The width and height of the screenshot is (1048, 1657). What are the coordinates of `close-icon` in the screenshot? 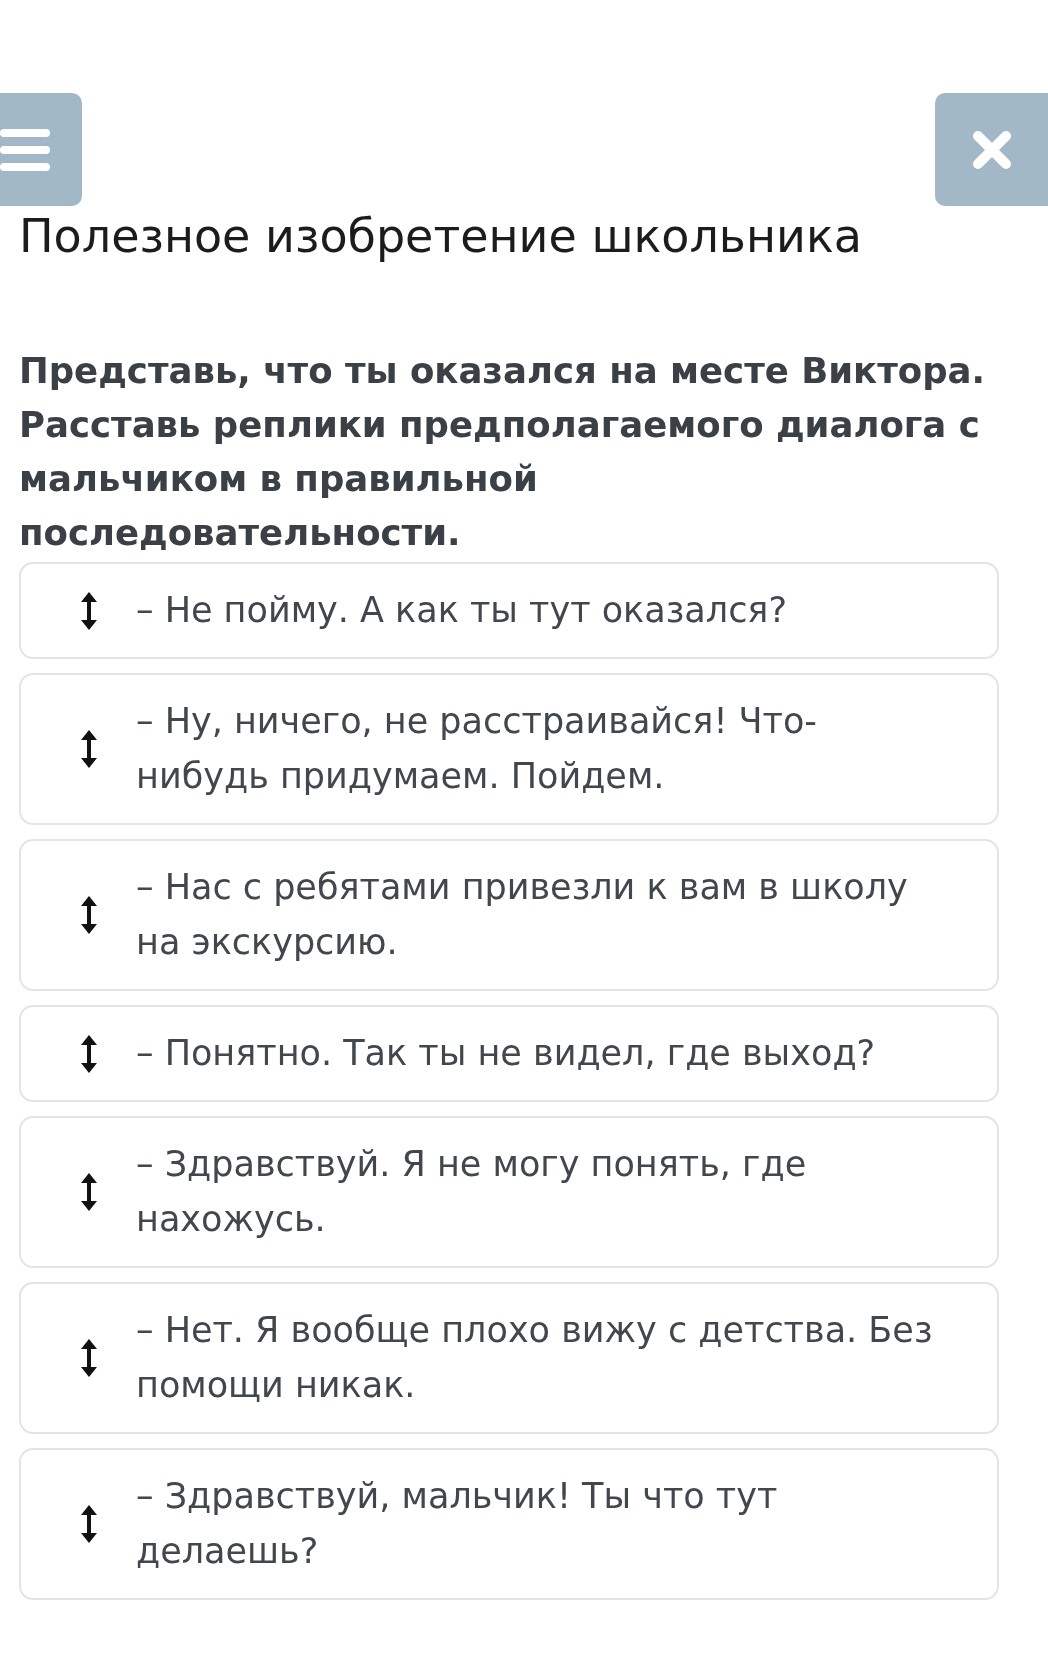 It's located at (991, 149).